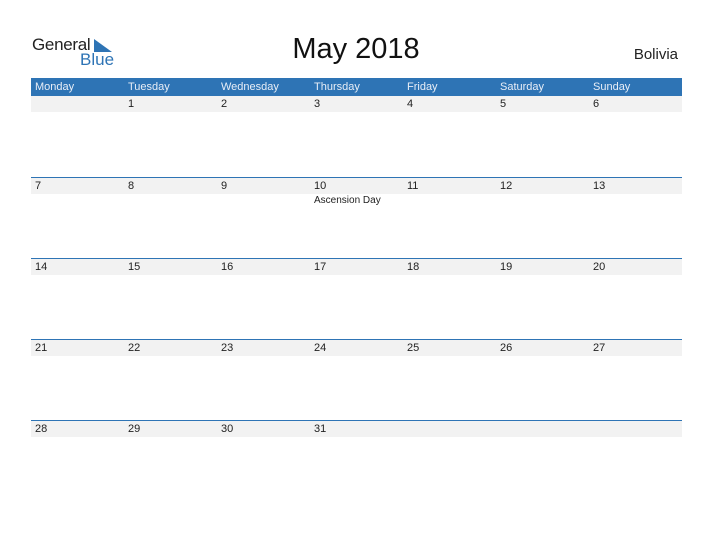 The image size is (712, 550). Describe the element at coordinates (356, 104) in the screenshot. I see `day-number-strip: 1 2 3 4 5 6` at that location.